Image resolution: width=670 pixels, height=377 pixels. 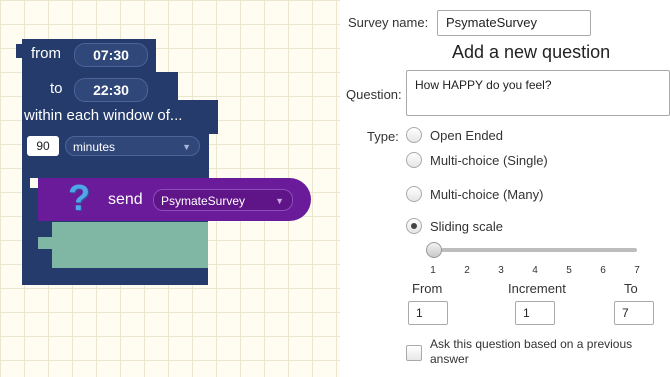 What do you see at coordinates (531, 52) in the screenshot?
I see `form-heading: Add a new question` at bounding box center [531, 52].